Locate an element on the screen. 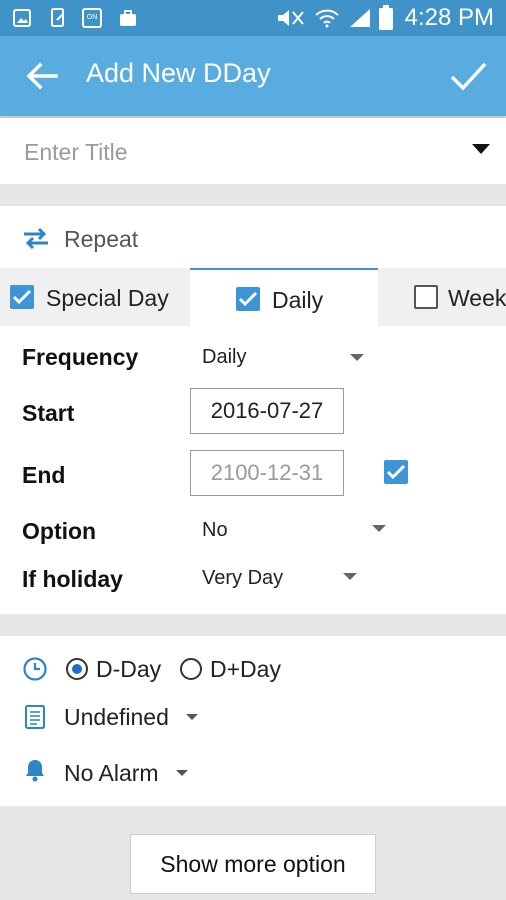 The height and width of the screenshot is (900, 506). document-icon is located at coordinates (35, 717).